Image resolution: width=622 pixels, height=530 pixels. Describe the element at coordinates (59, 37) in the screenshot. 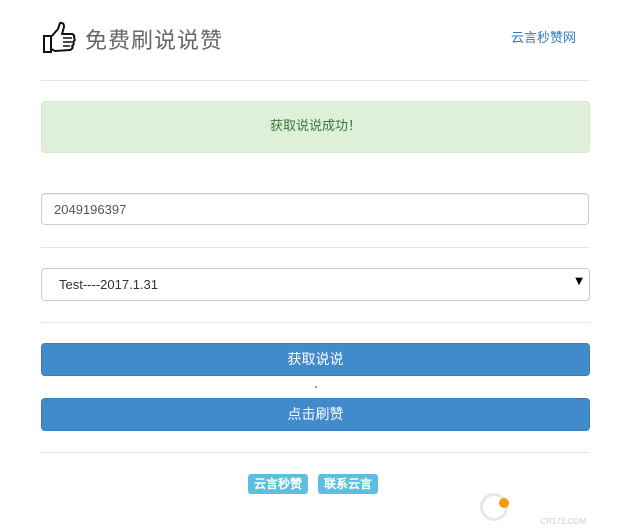

I see `thumbs-up-icon` at that location.